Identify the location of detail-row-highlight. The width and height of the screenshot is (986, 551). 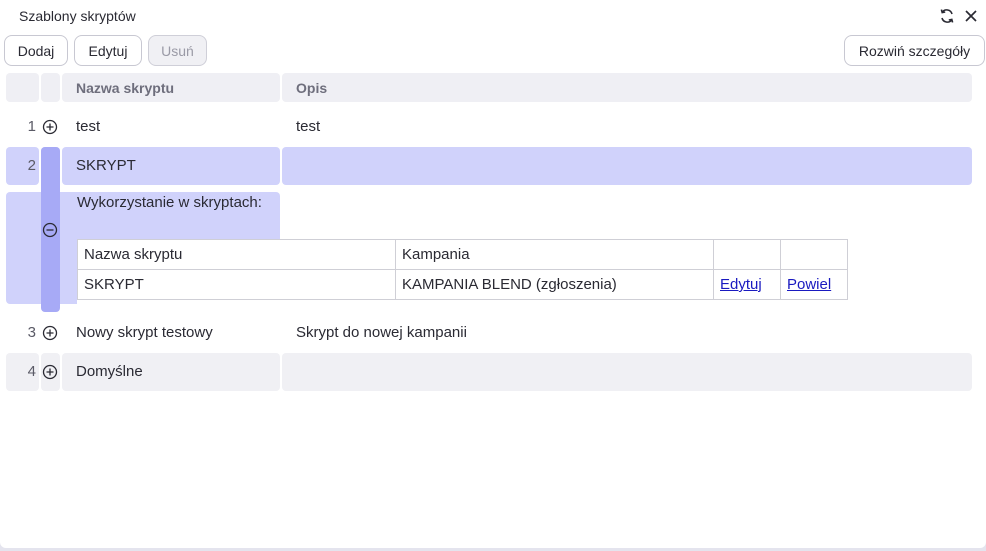
(23, 248).